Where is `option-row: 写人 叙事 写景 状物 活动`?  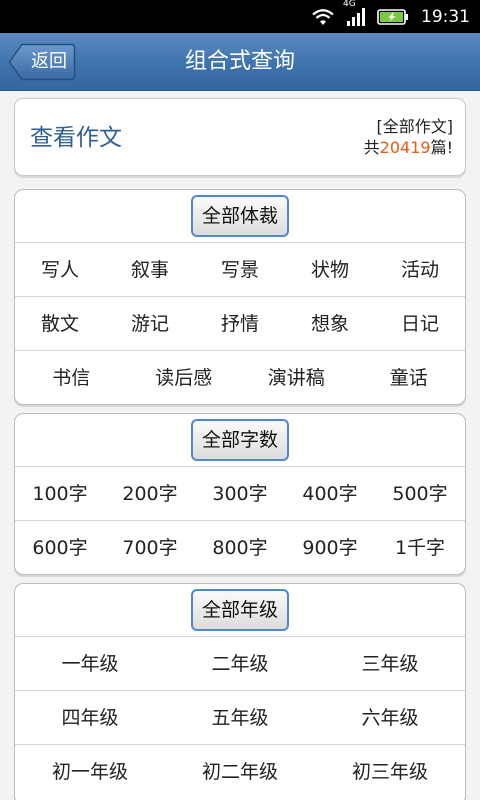
option-row: 写人 叙事 写景 状物 活动 is located at coordinates (240, 270).